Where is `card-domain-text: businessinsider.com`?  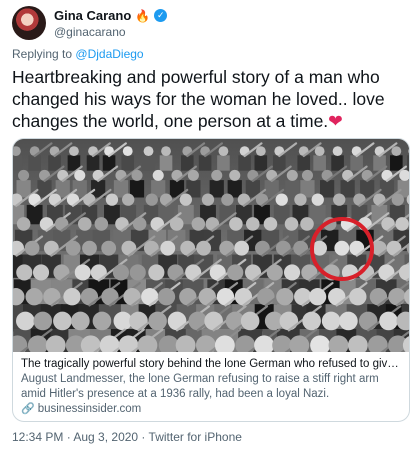 card-domain-text: businessinsider.com is located at coordinates (89, 409).